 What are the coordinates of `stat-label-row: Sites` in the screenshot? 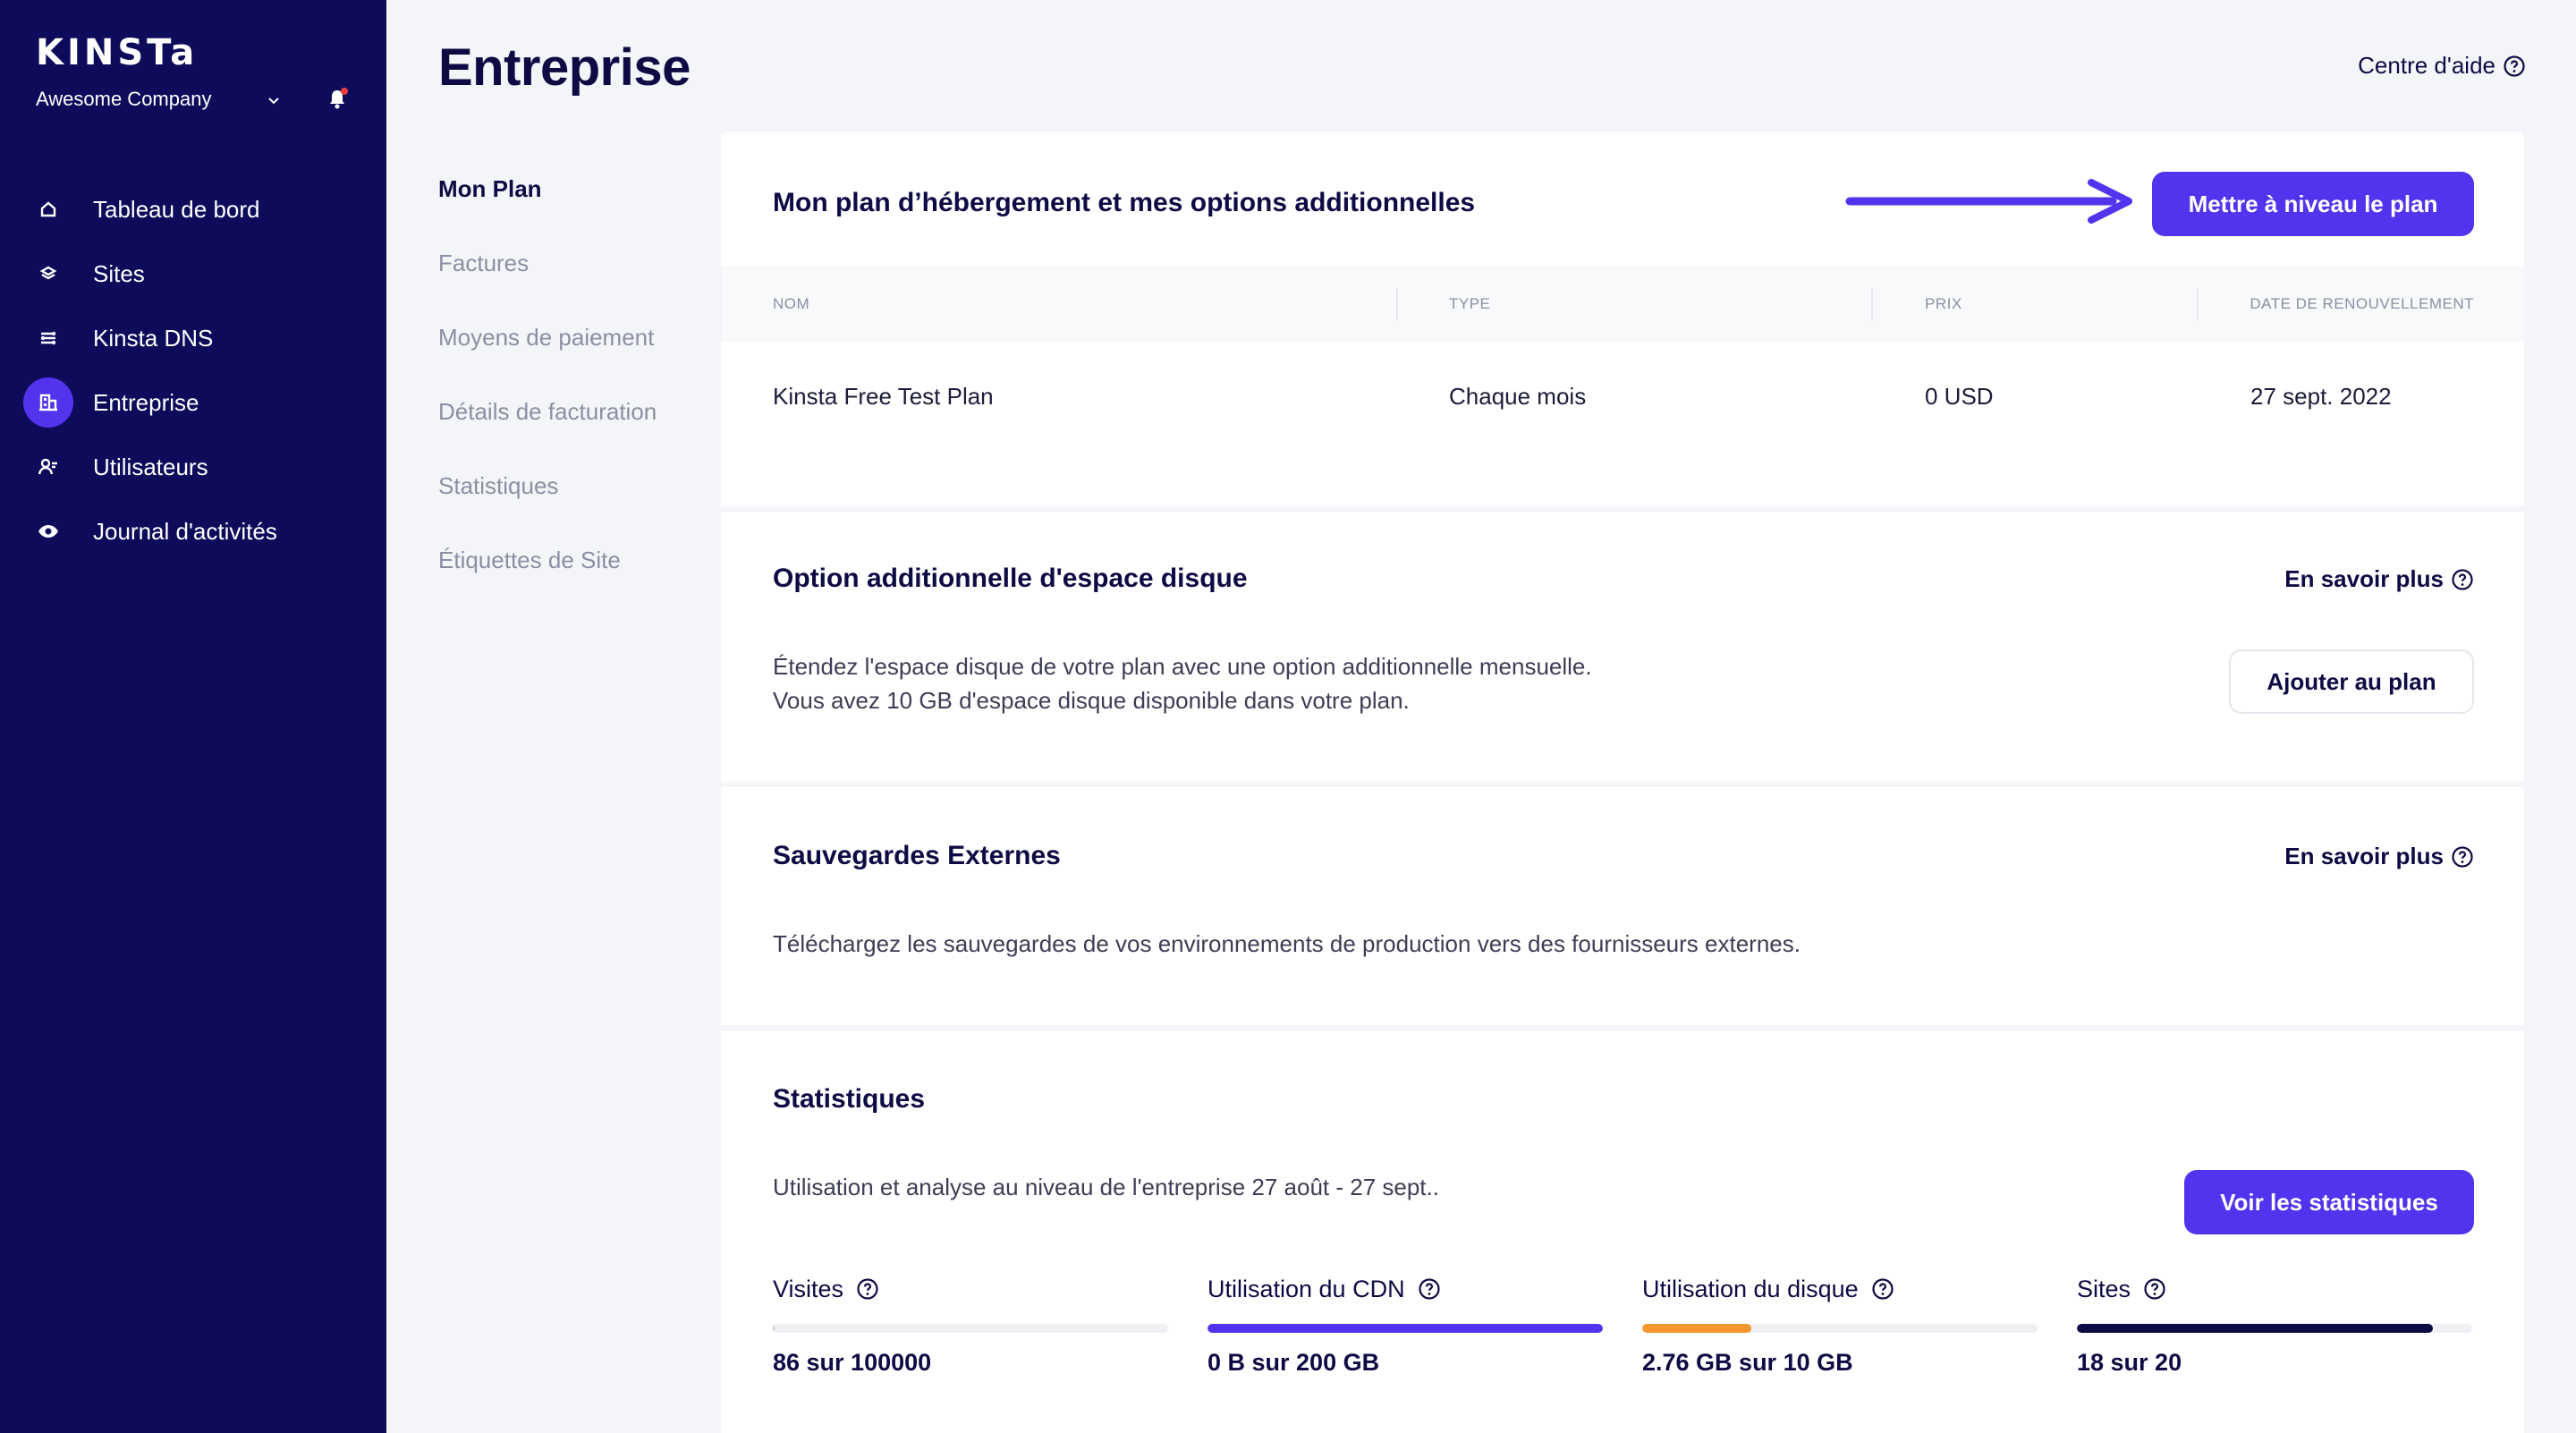 It's located at (2274, 1289).